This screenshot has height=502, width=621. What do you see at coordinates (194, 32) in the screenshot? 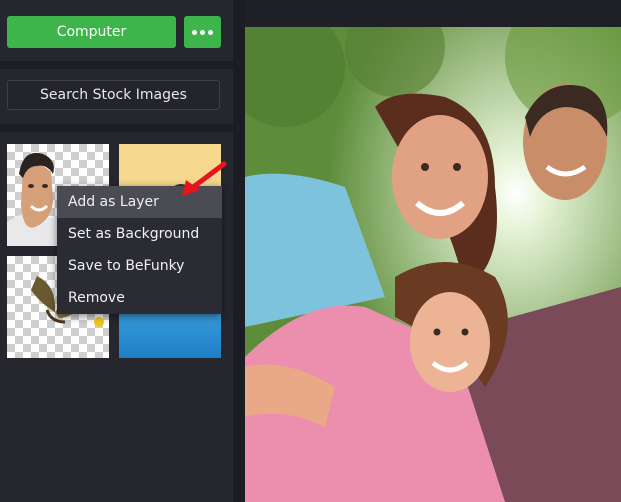
I see `more-options-icon` at bounding box center [194, 32].